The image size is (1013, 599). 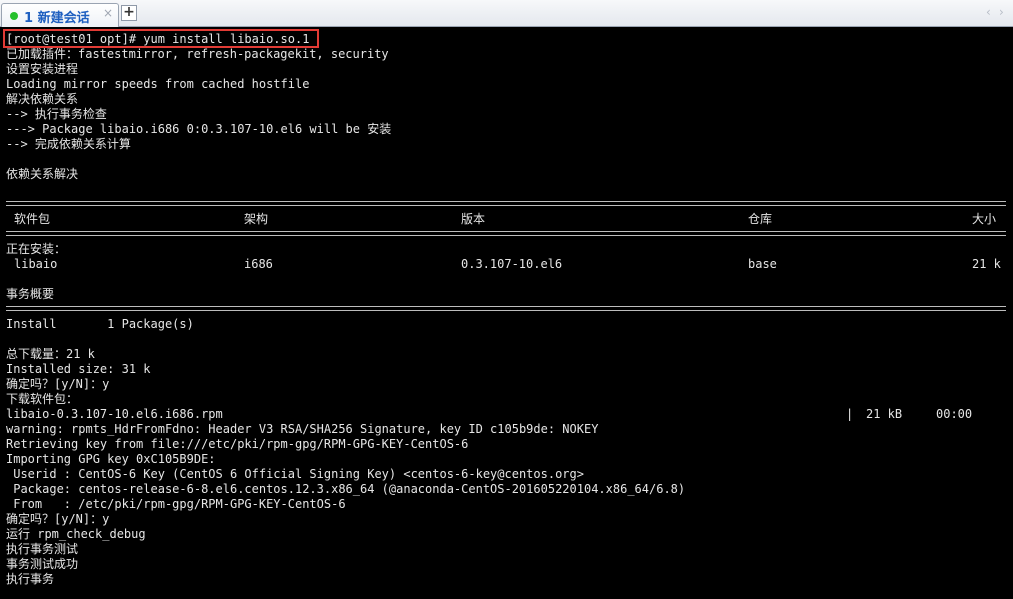 What do you see at coordinates (884, 414) in the screenshot?
I see `download-size: 21 kB` at bounding box center [884, 414].